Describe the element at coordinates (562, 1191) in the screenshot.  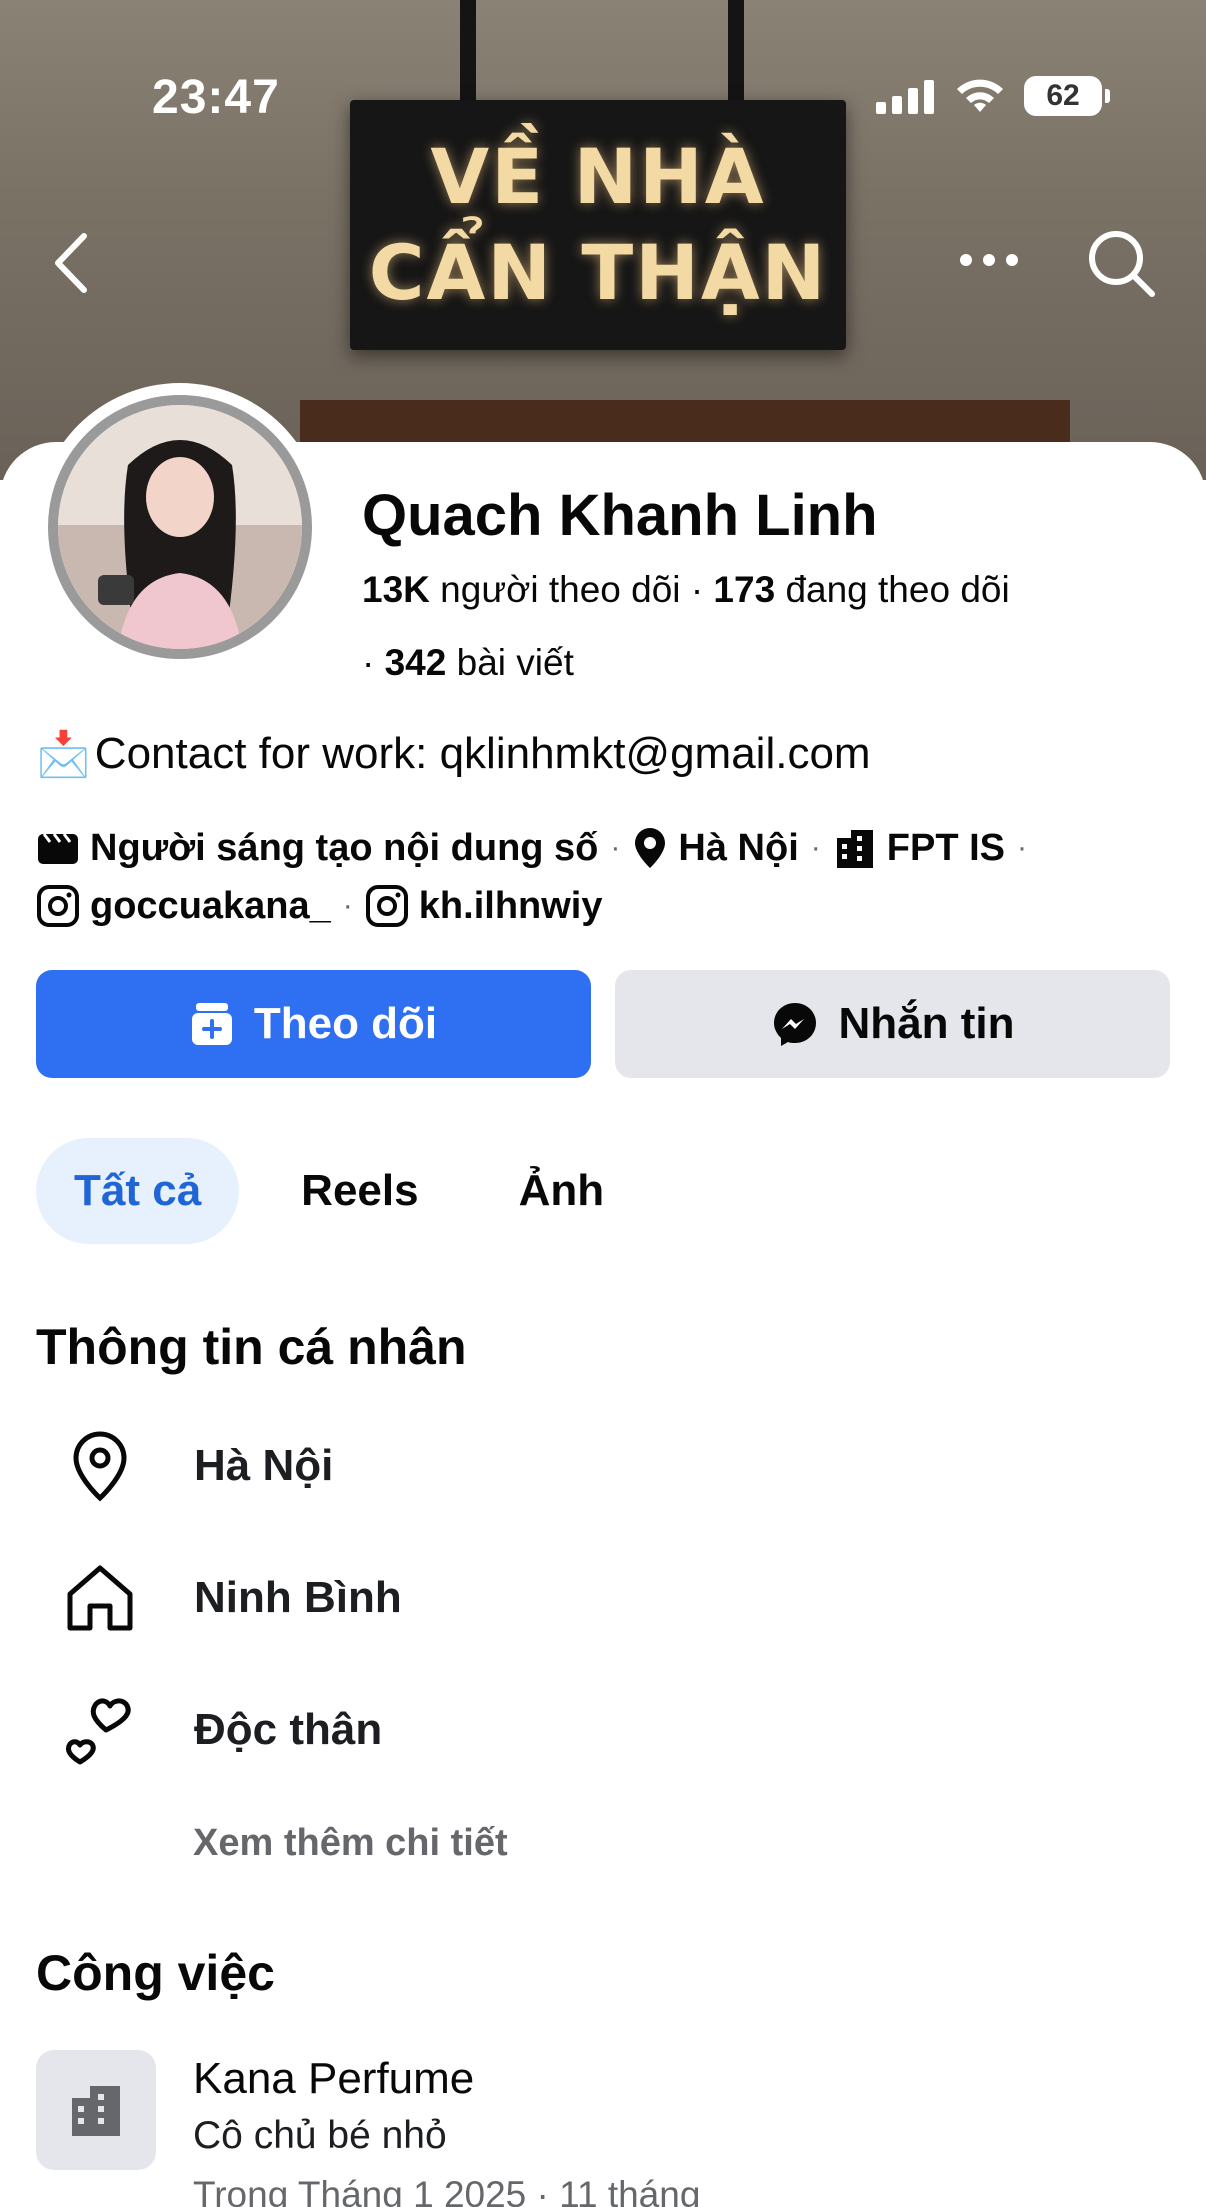
I see `tab-photos: Ảnh` at that location.